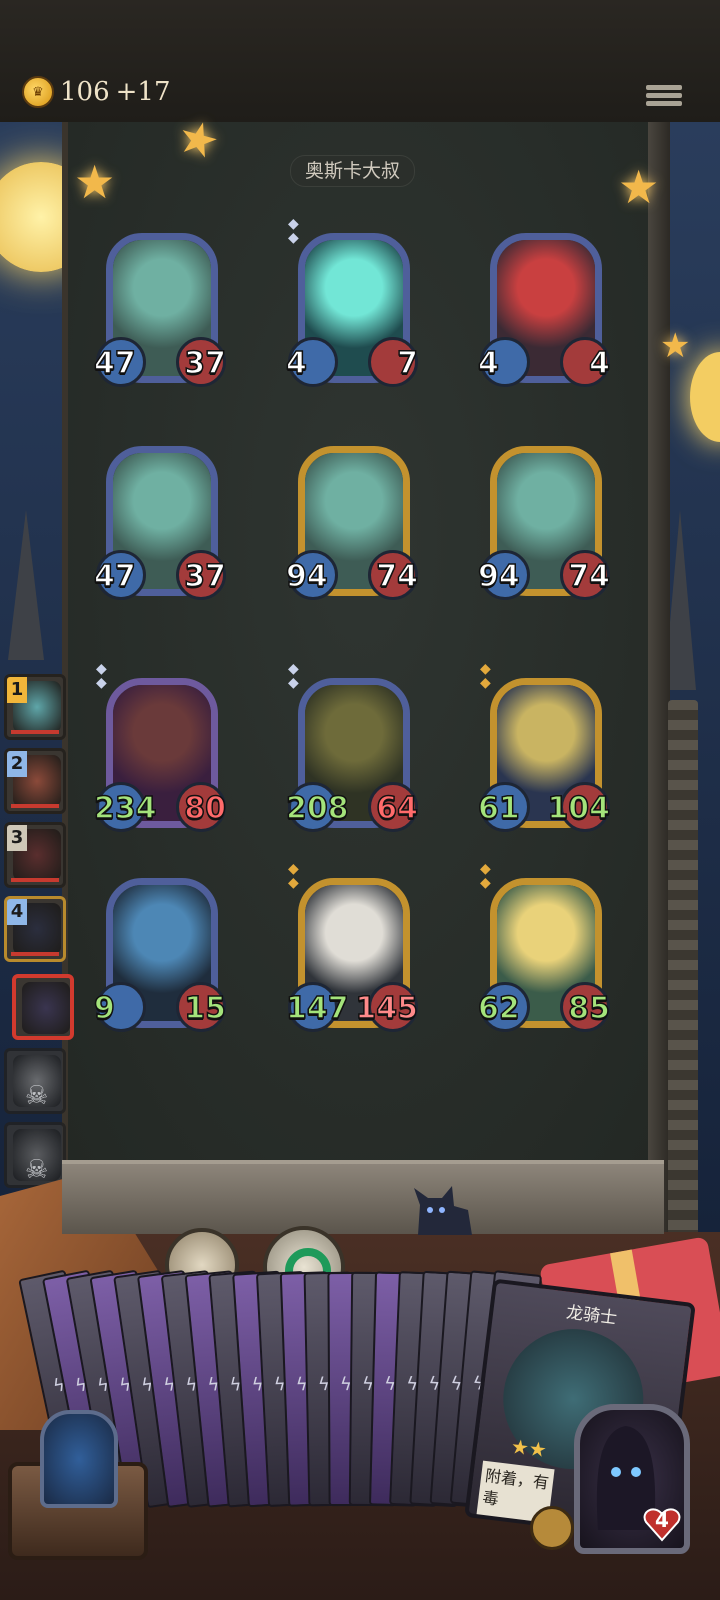 The height and width of the screenshot is (1600, 720). I want to click on minion-health: 104, so click(579, 808).